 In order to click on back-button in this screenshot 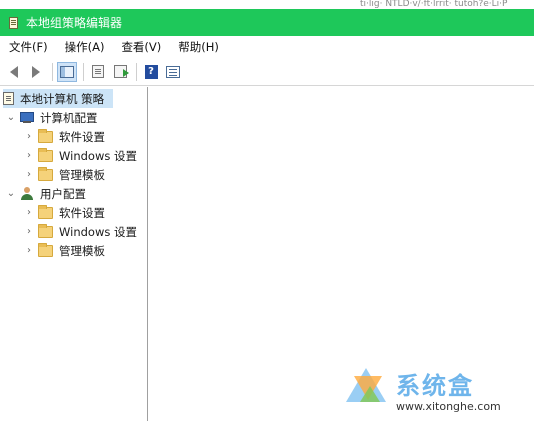, I will do `click(14, 72)`.